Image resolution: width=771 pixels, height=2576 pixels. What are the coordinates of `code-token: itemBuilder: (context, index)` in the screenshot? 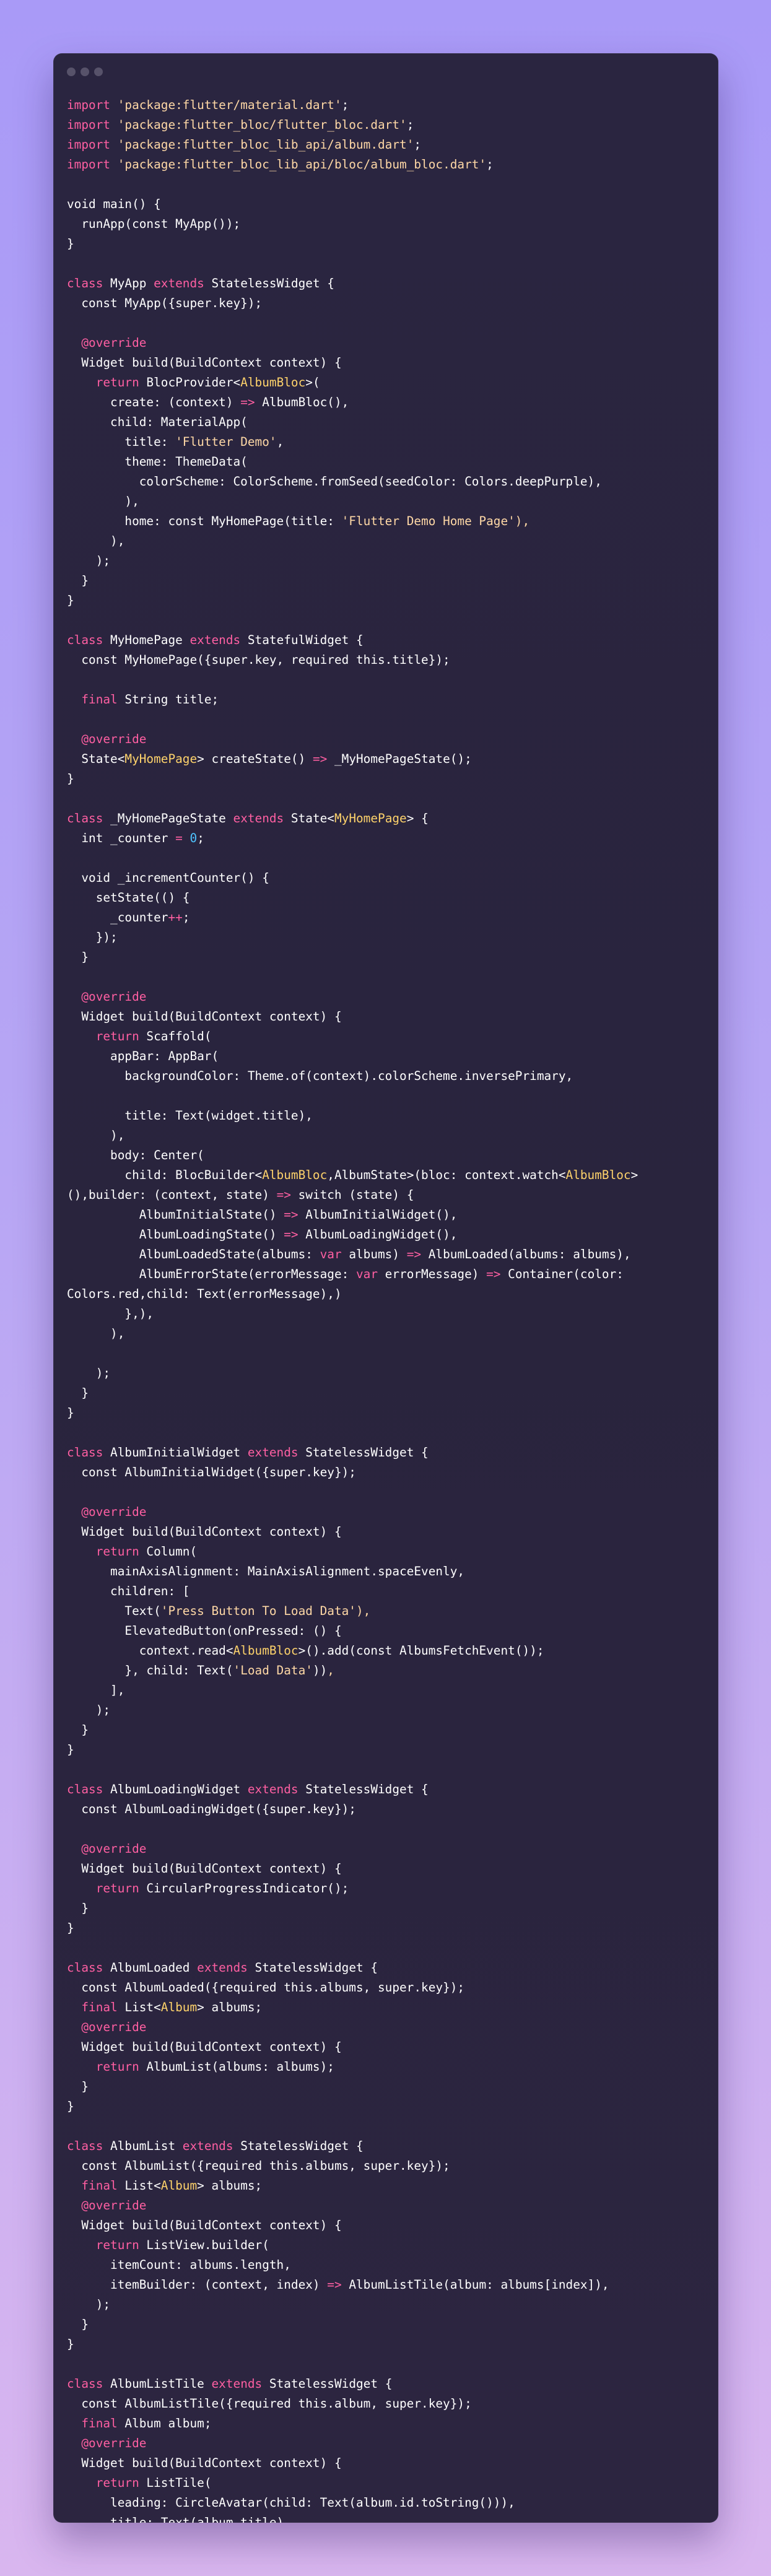 It's located at (197, 2285).